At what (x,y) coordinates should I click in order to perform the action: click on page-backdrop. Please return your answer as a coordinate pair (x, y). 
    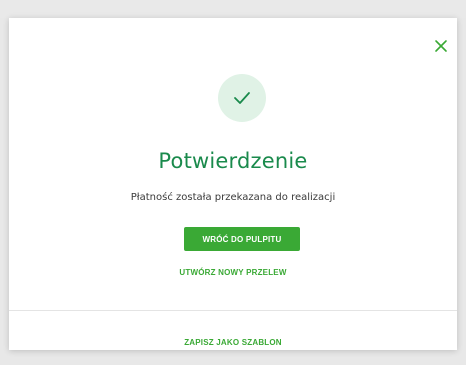
    Looking at the image, I should click on (233, 9).